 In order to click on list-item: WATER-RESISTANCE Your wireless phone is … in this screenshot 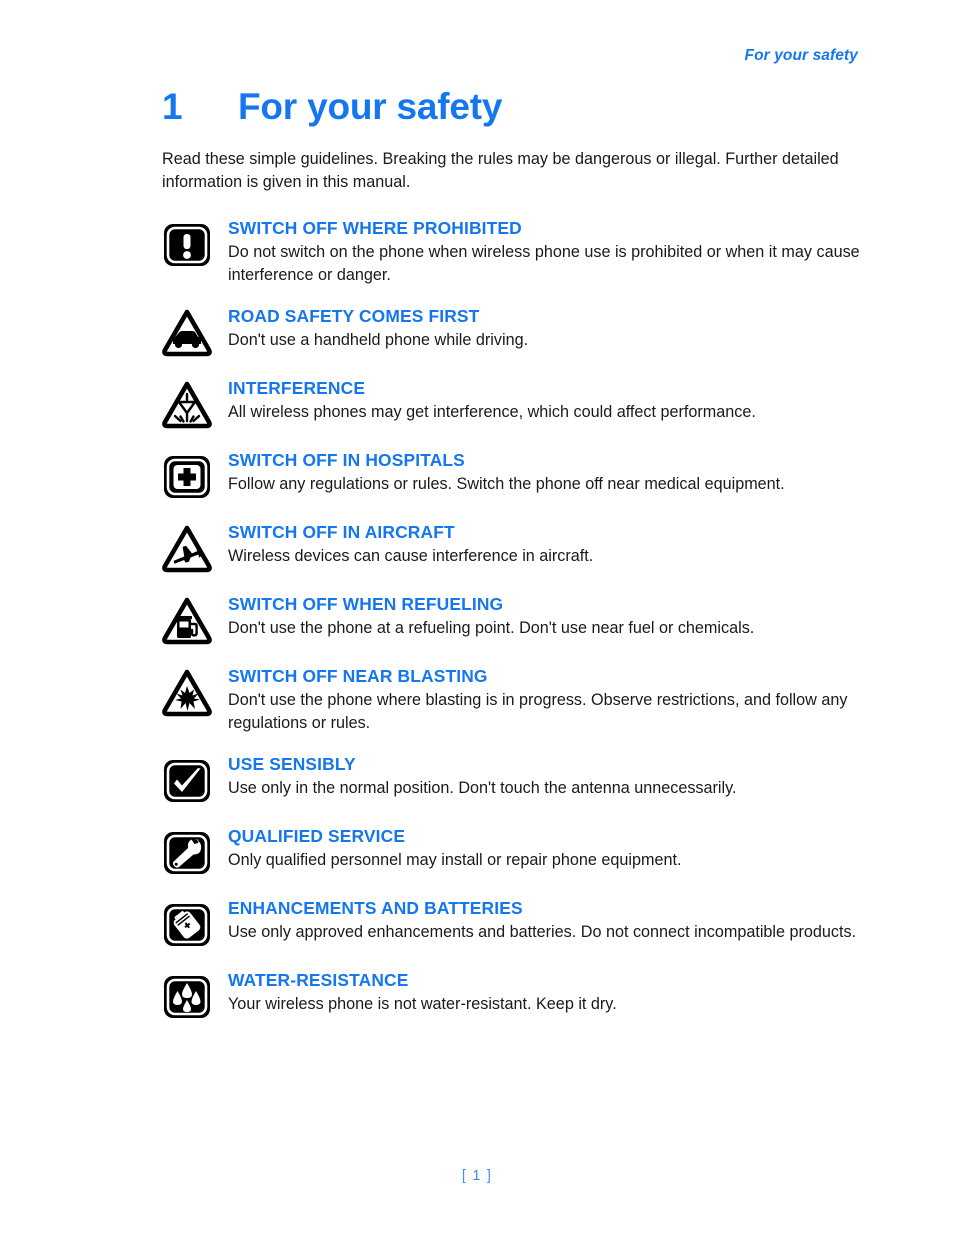, I will do `click(512, 995)`.